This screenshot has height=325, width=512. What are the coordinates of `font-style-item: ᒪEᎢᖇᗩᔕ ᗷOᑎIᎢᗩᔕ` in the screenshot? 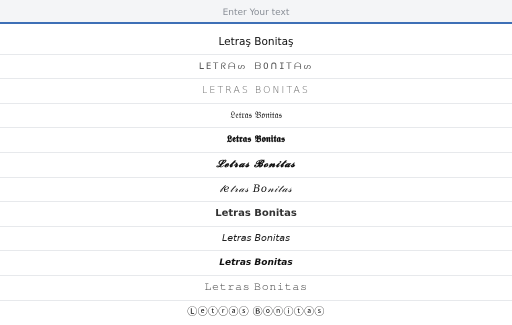 It's located at (256, 67).